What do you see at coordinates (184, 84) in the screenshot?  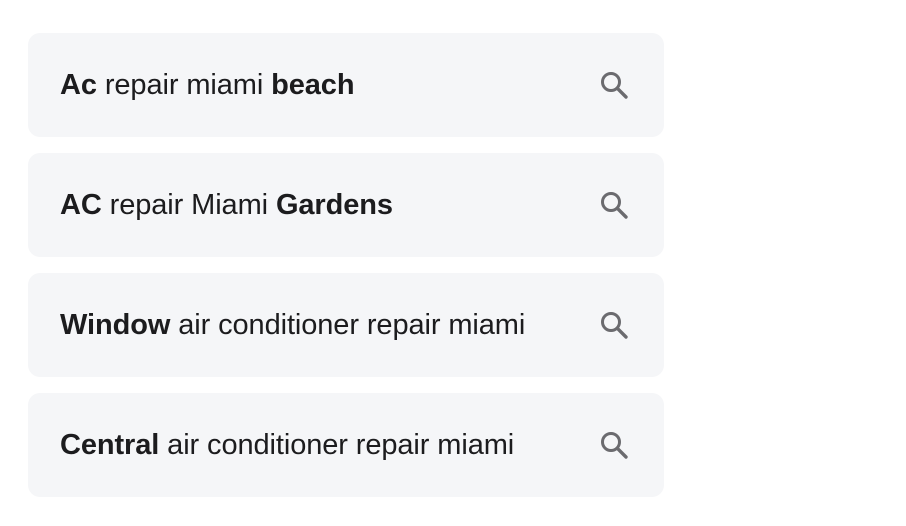 I see `suggestion-plain-text: repair miami` at bounding box center [184, 84].